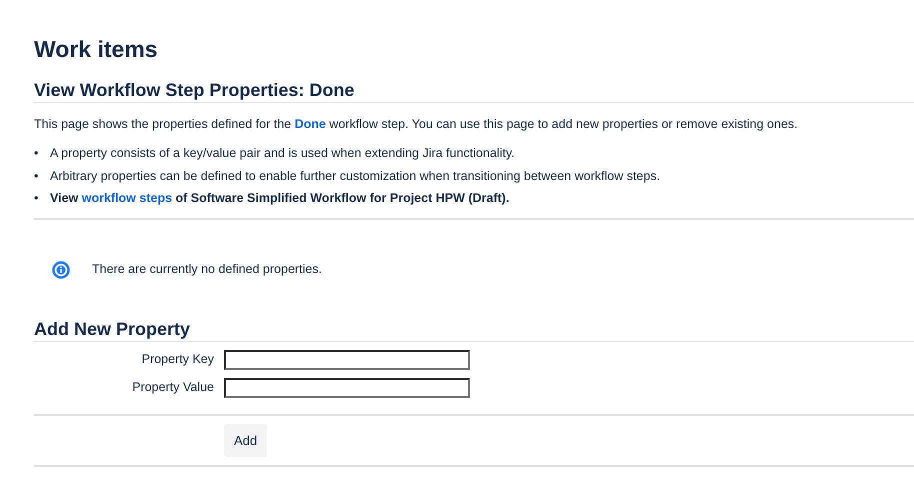  Describe the element at coordinates (474, 330) in the screenshot. I see `form-title: Add New Property` at that location.